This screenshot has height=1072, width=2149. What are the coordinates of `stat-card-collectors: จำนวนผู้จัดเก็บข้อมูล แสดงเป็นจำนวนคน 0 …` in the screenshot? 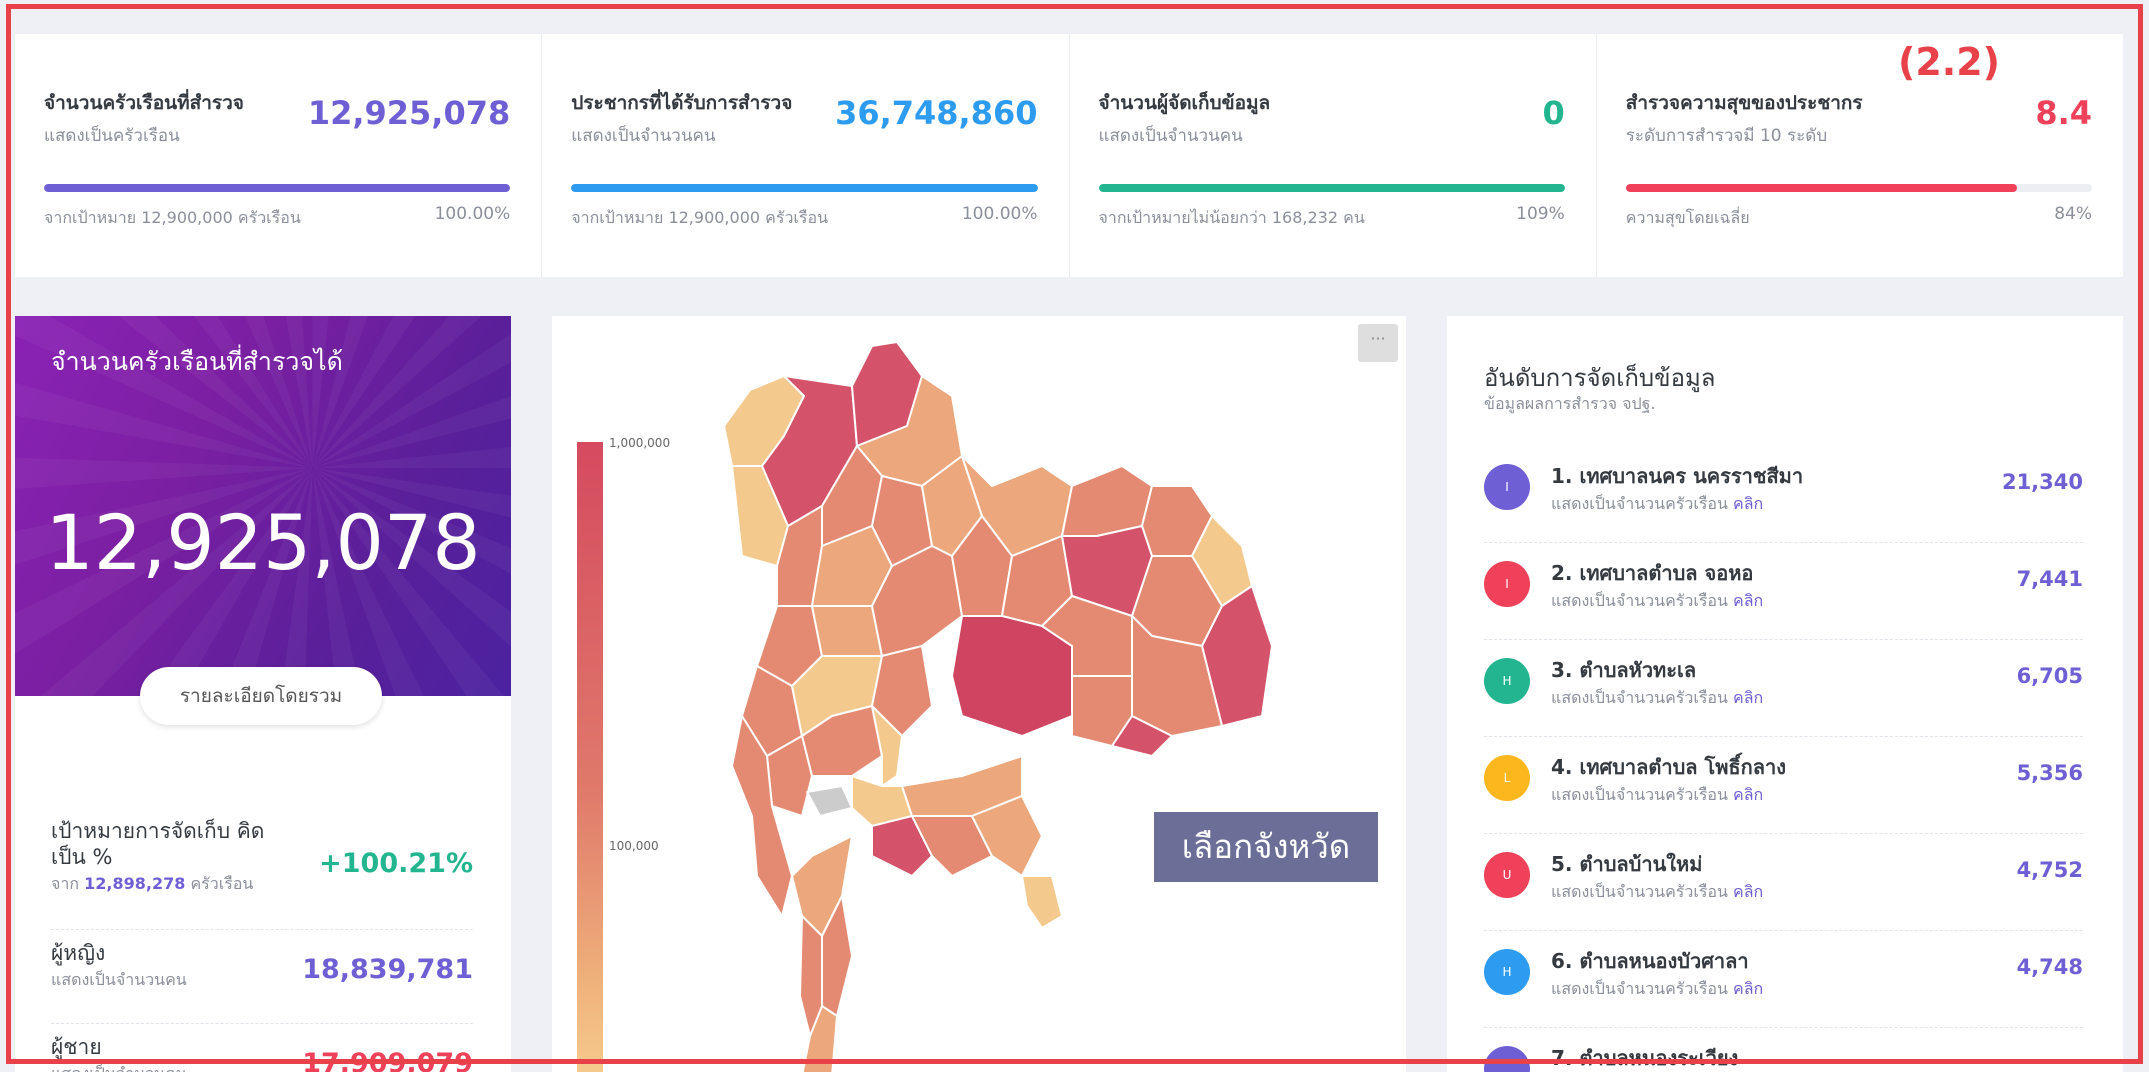 It's located at (1333, 155).